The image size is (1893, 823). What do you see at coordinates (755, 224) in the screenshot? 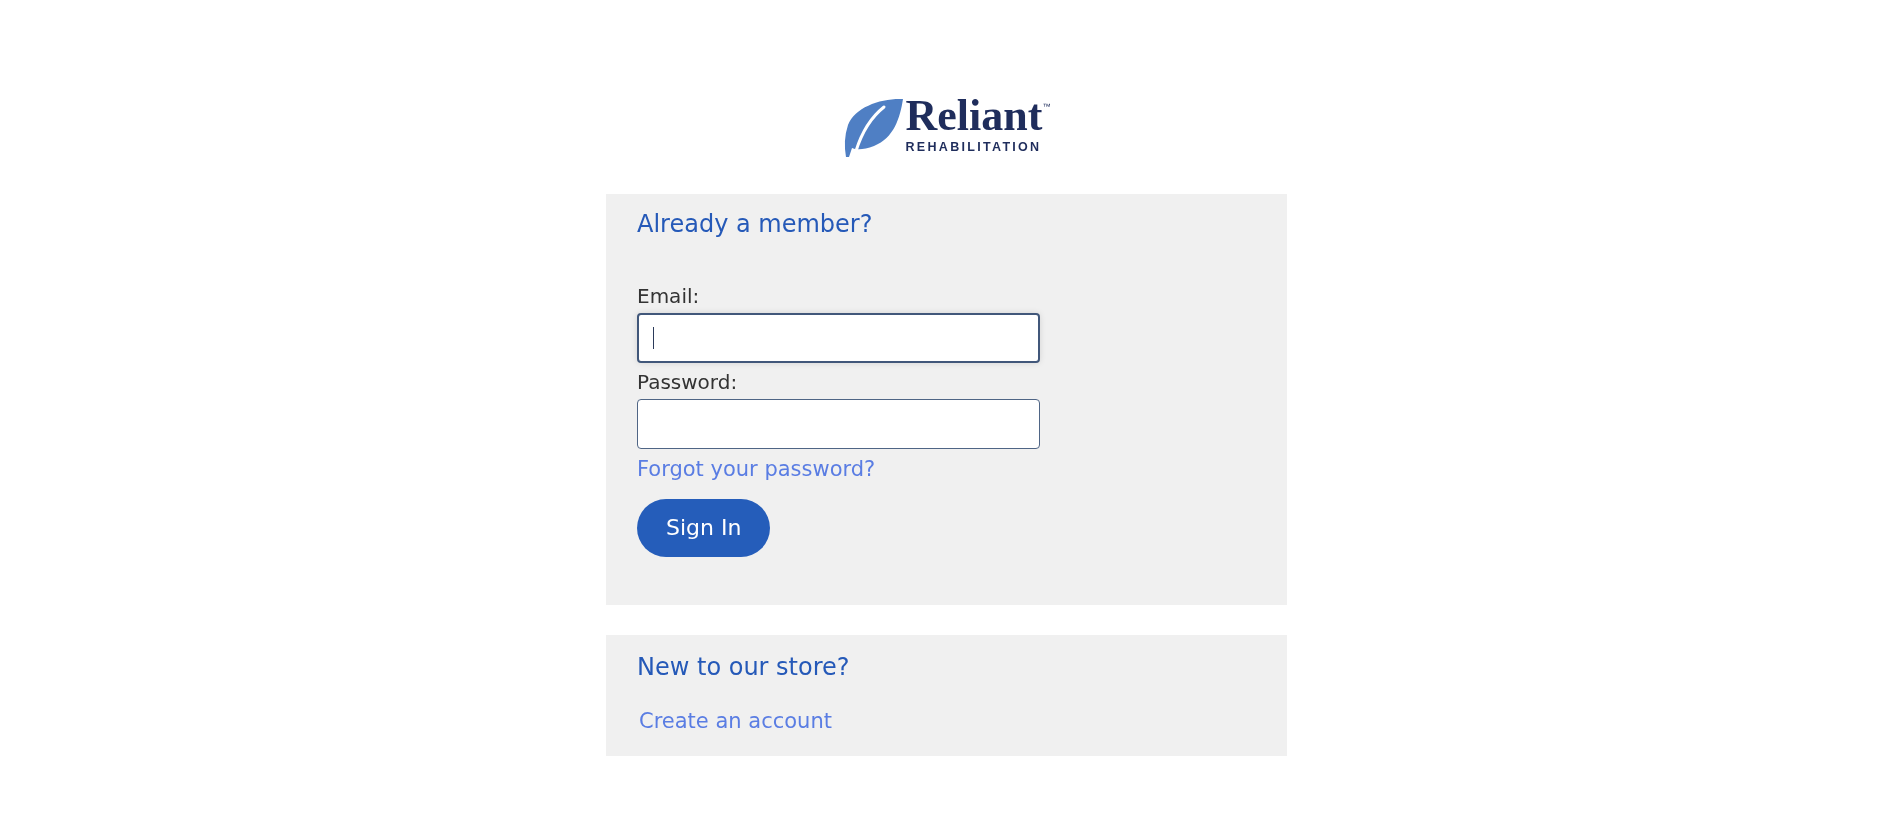
I see `login-heading: Already a member?` at bounding box center [755, 224].